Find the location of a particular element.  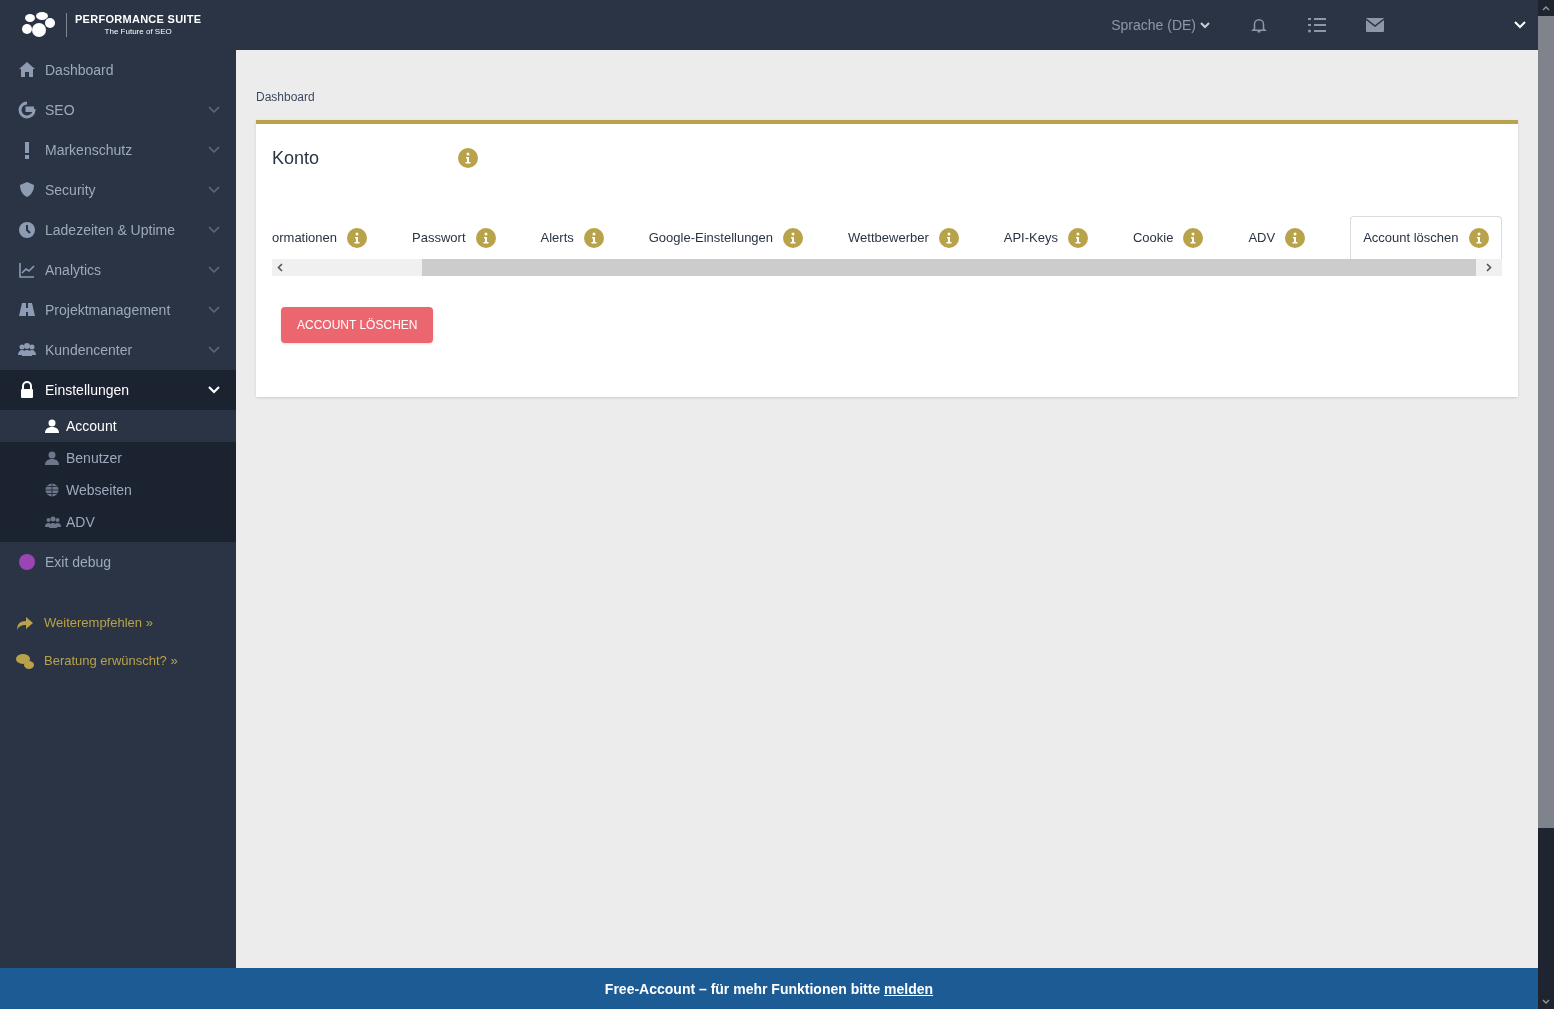

scroll-right-icon is located at coordinates (1489, 267).